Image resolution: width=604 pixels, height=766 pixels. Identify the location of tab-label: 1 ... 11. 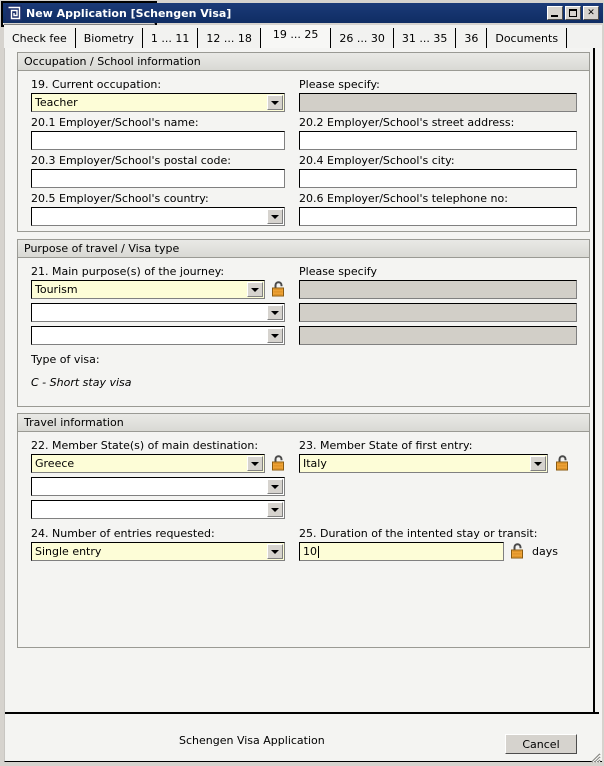
(170, 38).